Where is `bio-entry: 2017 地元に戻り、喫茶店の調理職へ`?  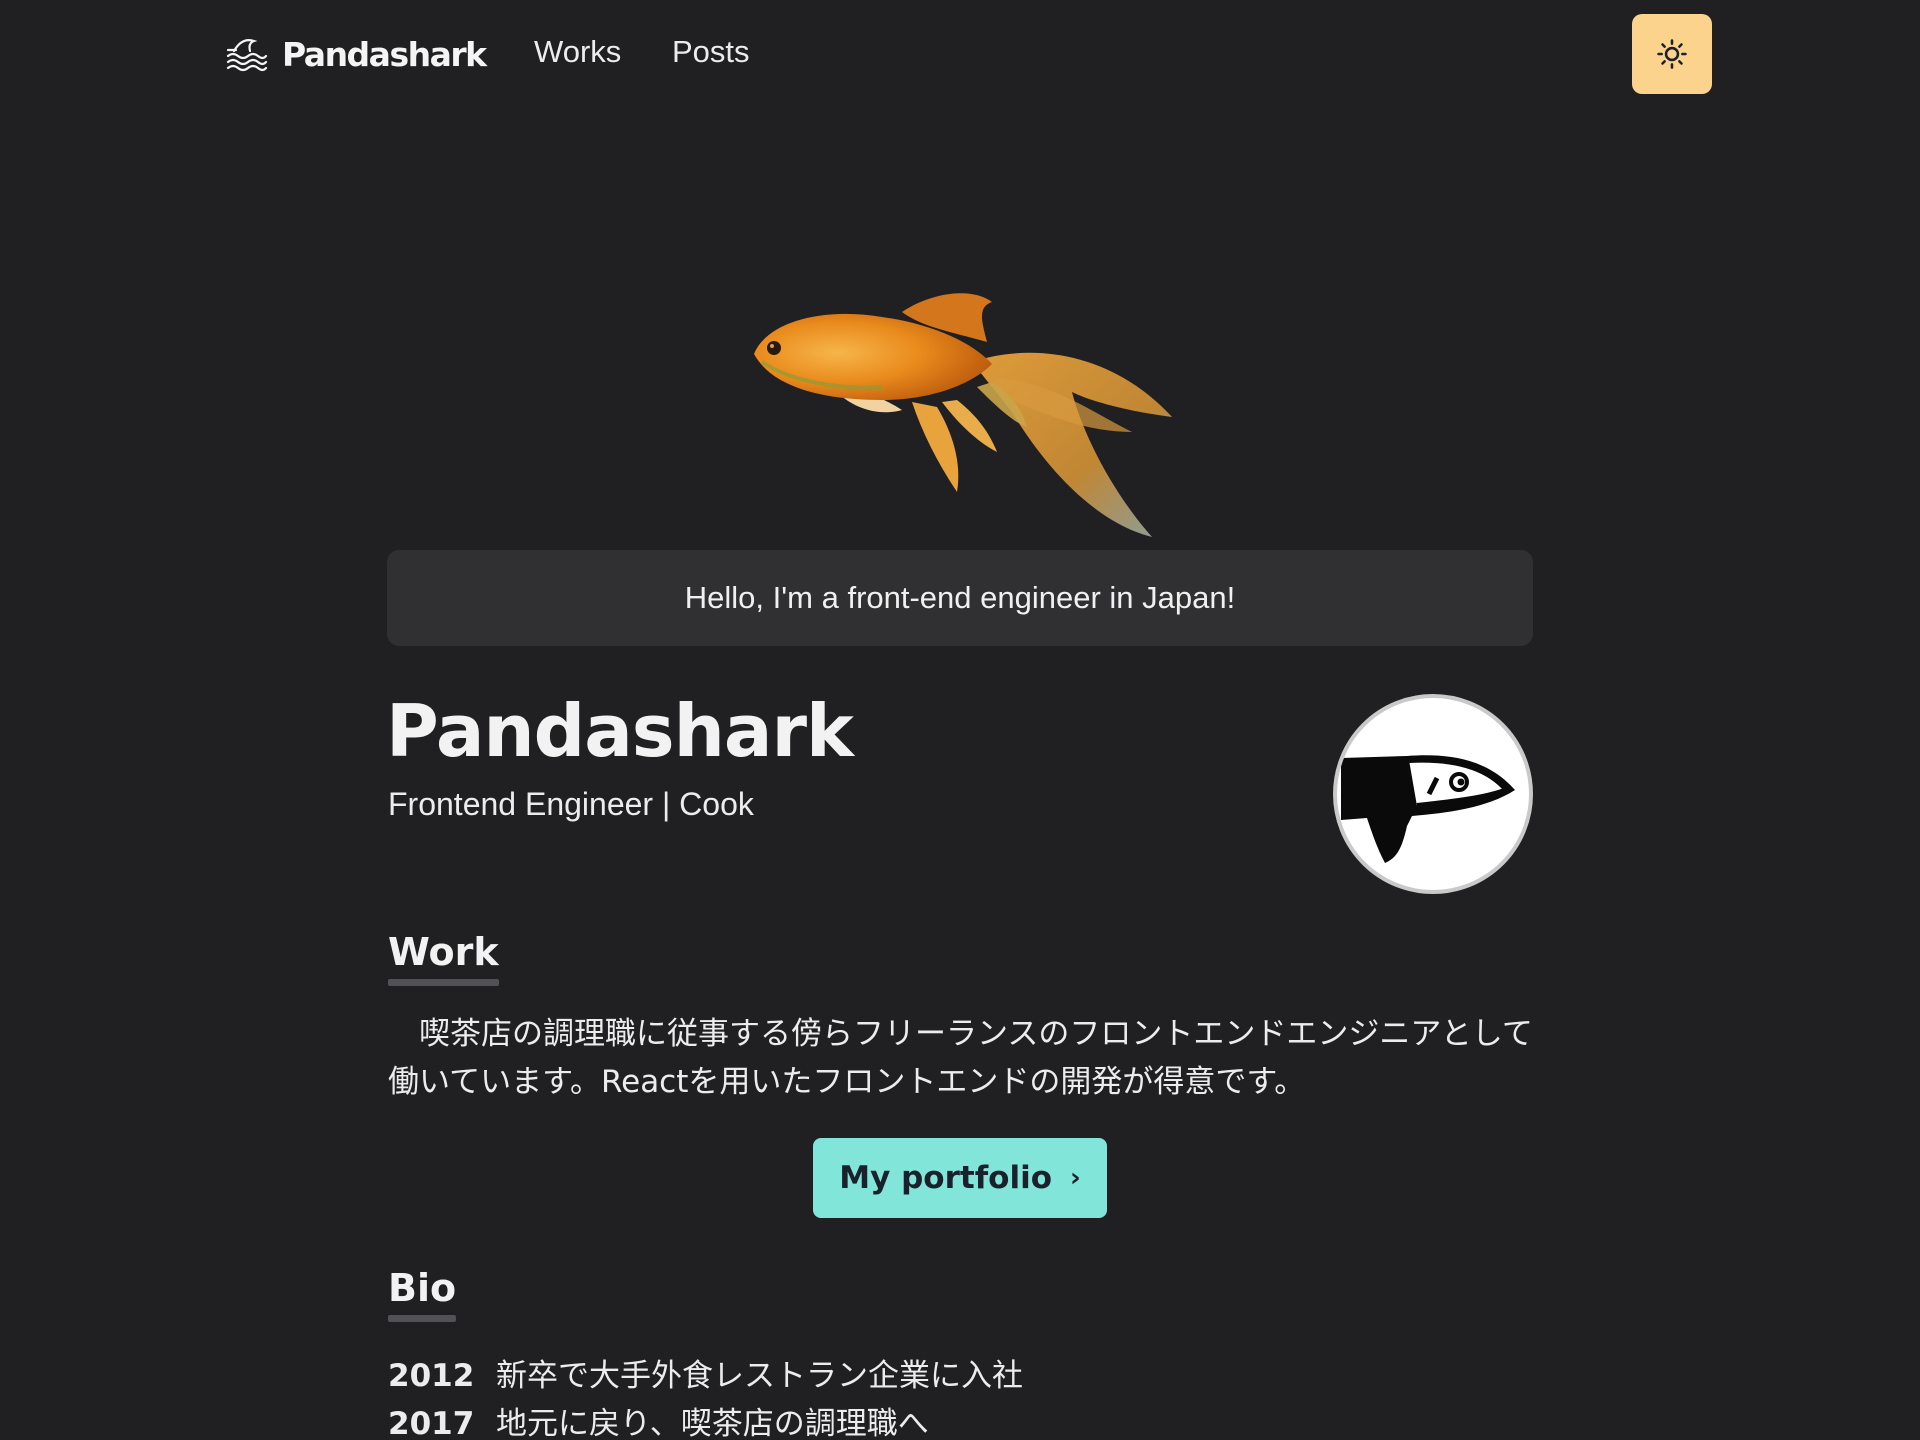 bio-entry: 2017 地元に戻り、喫茶店の調理職へ is located at coordinates (658, 1419).